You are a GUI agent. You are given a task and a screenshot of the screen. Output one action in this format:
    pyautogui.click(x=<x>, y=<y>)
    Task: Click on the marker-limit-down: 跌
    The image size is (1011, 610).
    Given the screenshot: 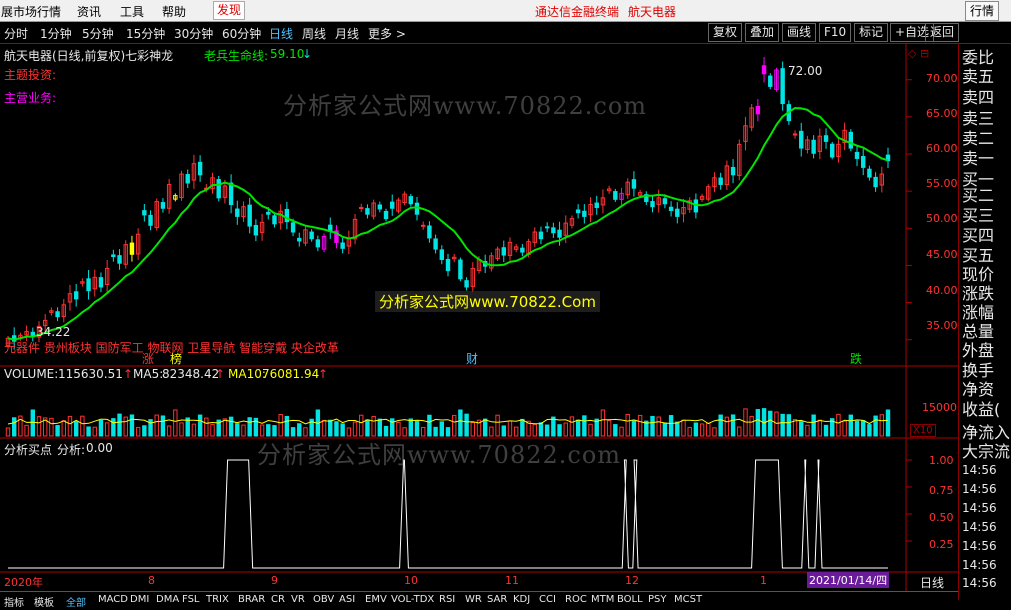 What is the action you would take?
    pyautogui.click(x=856, y=358)
    